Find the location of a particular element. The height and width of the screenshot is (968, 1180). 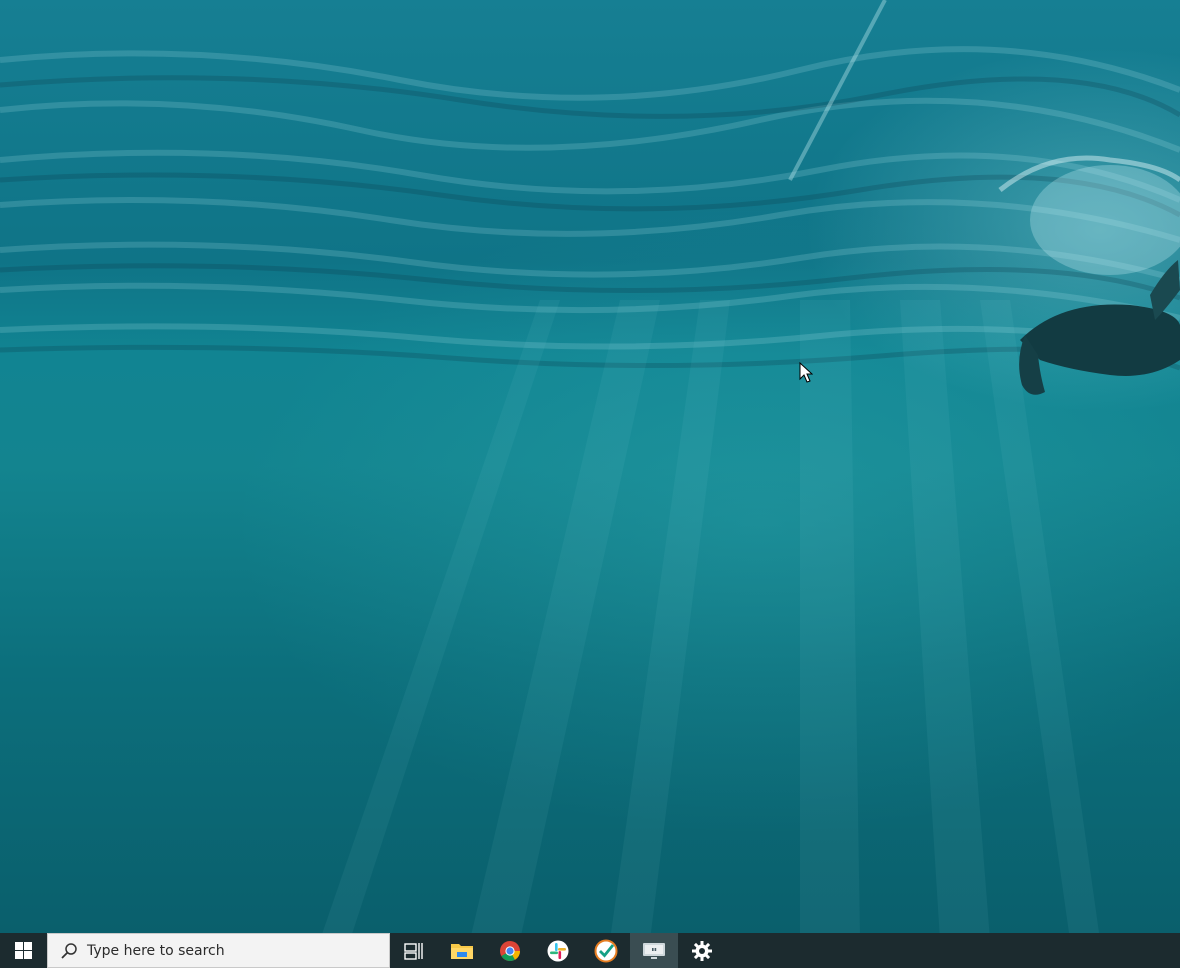

taskbar-slack is located at coordinates (558, 950).